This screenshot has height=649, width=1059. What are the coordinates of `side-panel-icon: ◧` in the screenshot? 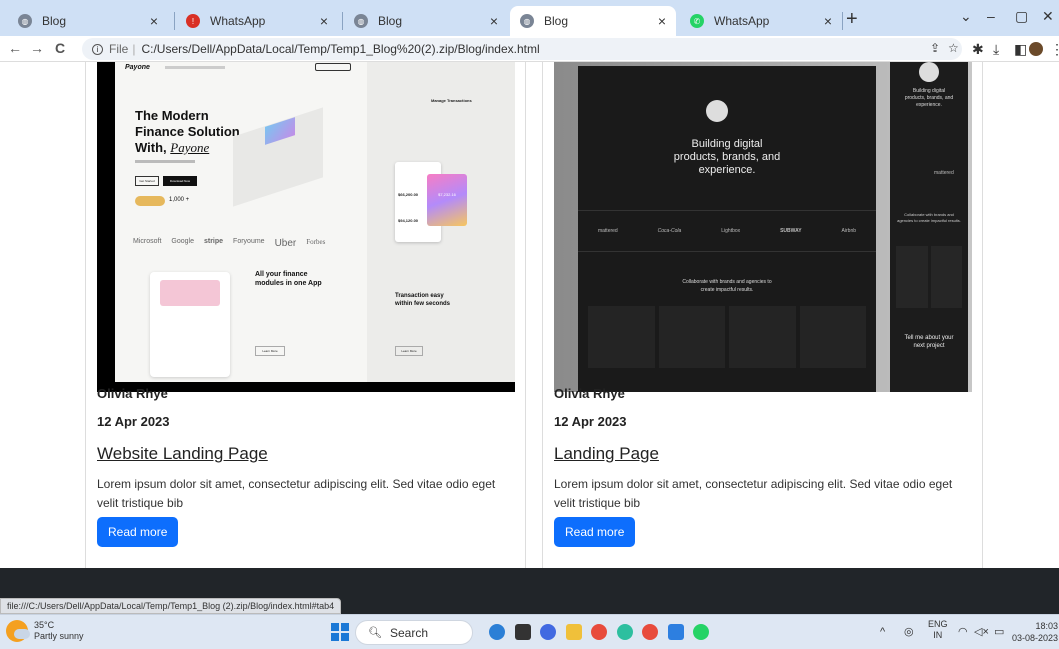 It's located at (1020, 49).